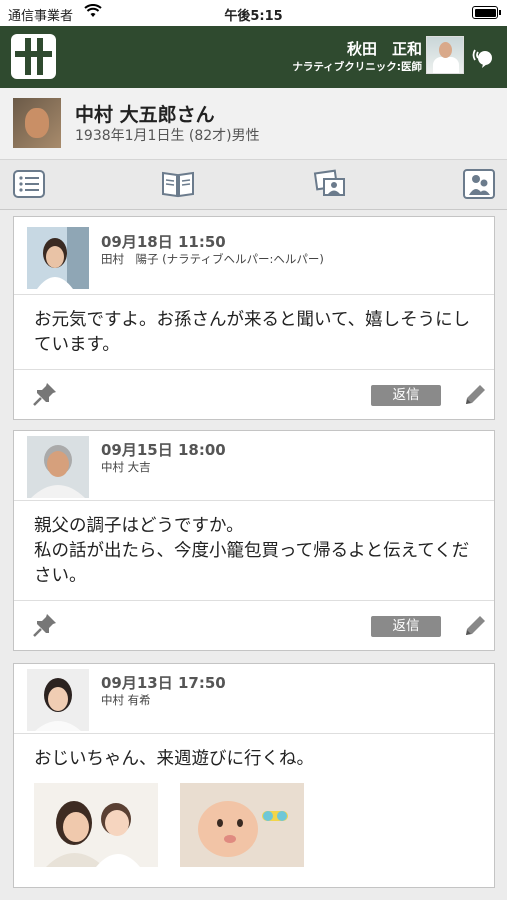  I want to click on post-header: 09月18日 11:50 田村 陽子 (ナラティブヘルパー:ヘルパー), so click(254, 256).